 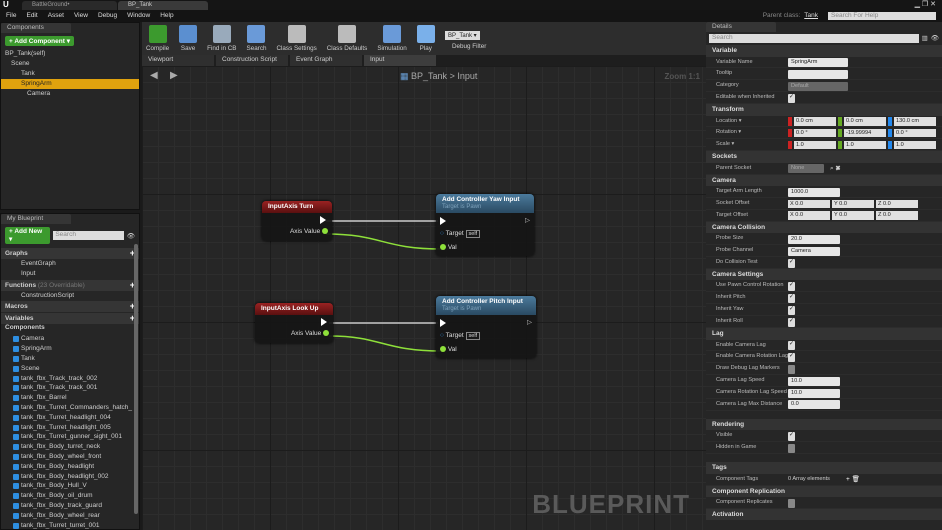 I want to click on category-select: Default, so click(x=818, y=86).